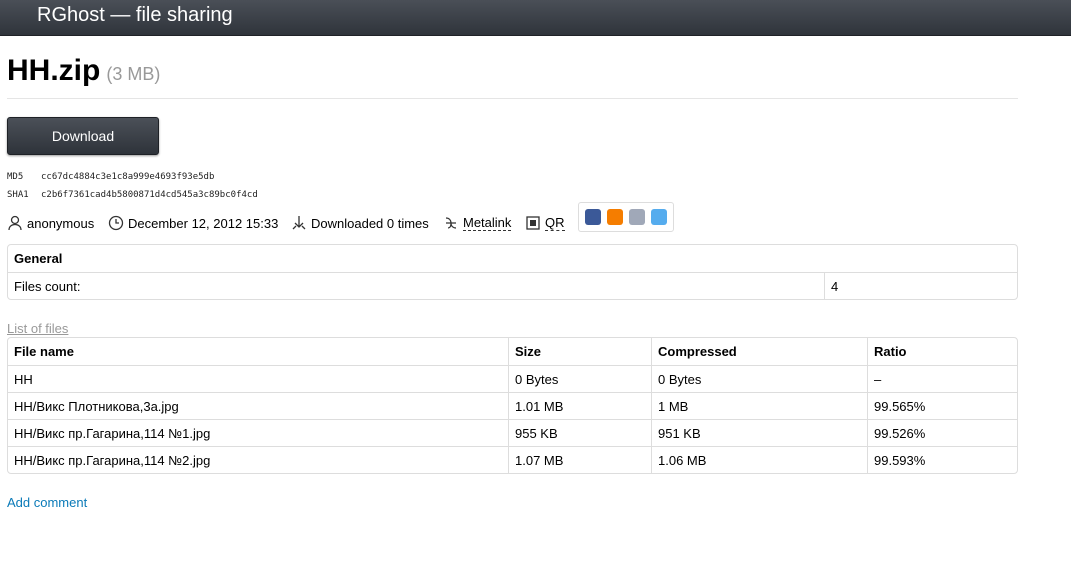  What do you see at coordinates (759, 405) in the screenshot?
I see `cell-compressed: 1 MB` at bounding box center [759, 405].